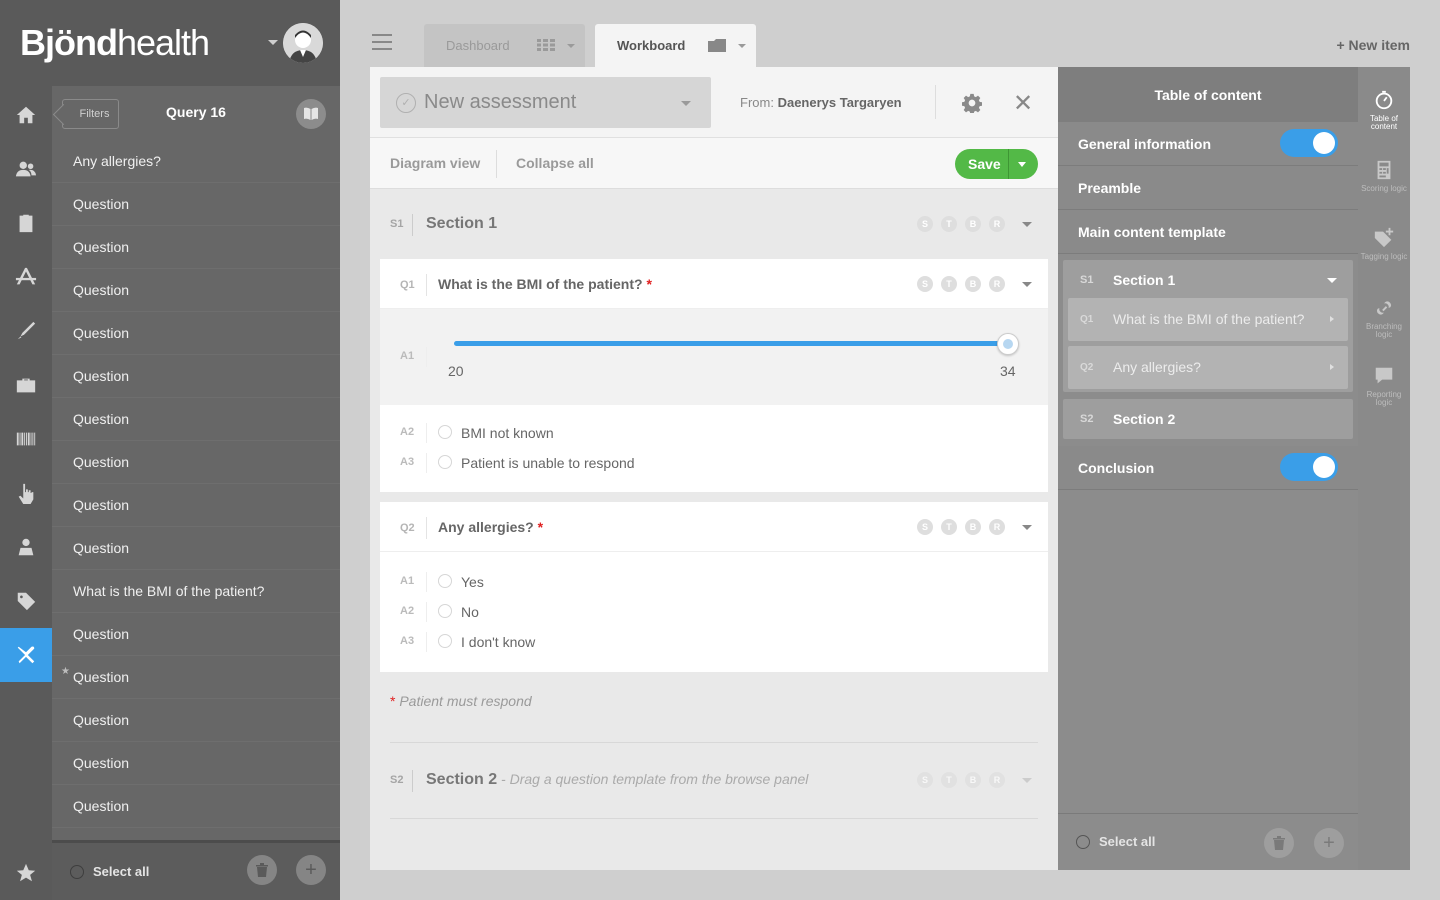 The image size is (1440, 900). I want to click on save-button: Save, so click(996, 164).